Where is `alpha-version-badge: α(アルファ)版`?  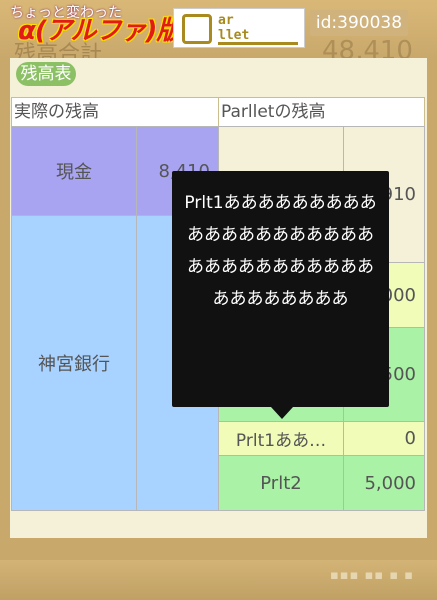 alpha-version-badge: α(アルファ)版 is located at coordinates (100, 31).